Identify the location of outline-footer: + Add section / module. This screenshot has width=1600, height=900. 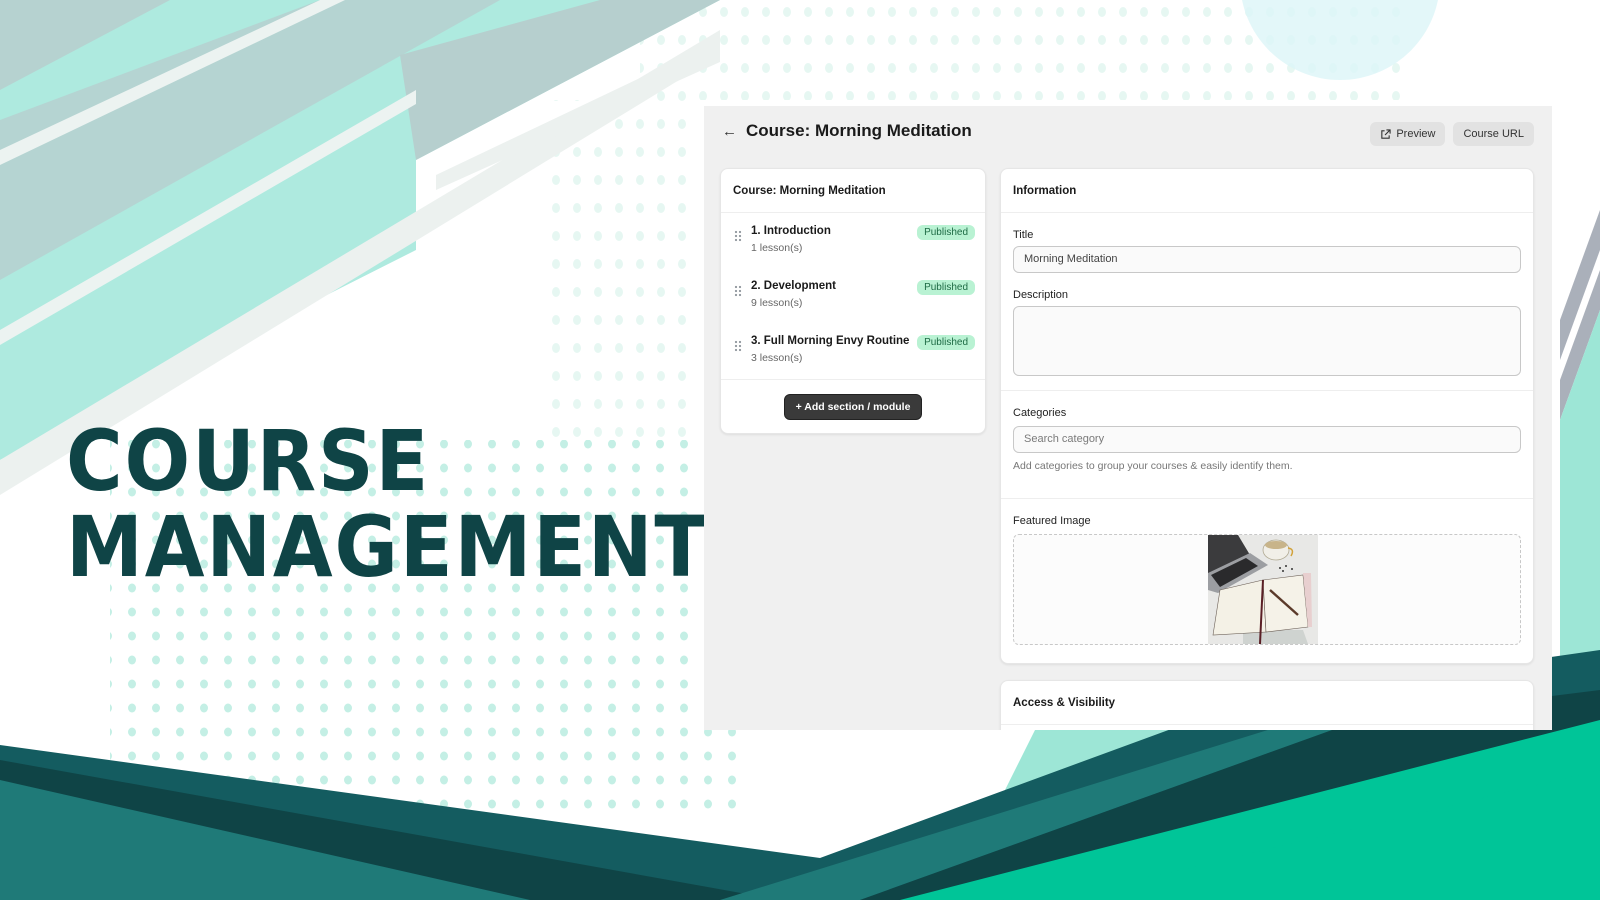
(853, 406).